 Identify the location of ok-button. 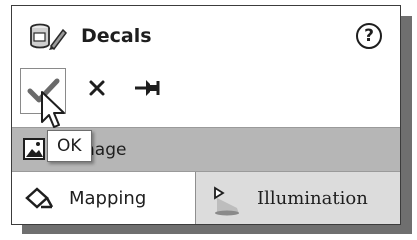
(43, 91).